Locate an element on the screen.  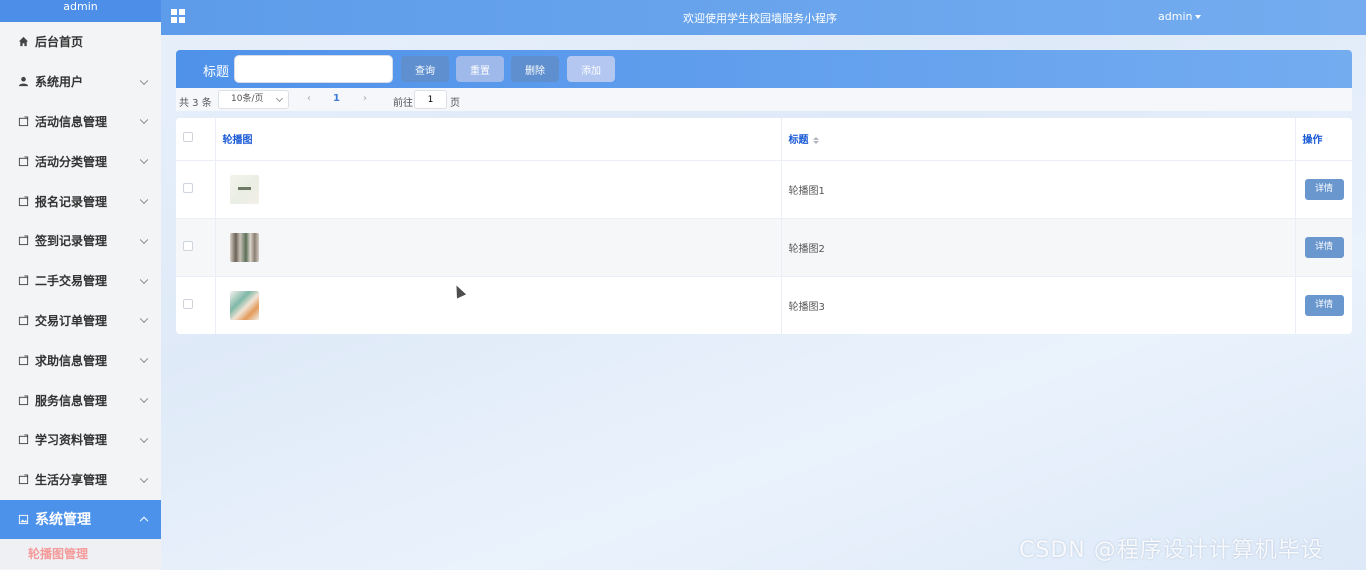
sidebar-item-checkin-records: 签到记录管理 is located at coordinates (80, 241).